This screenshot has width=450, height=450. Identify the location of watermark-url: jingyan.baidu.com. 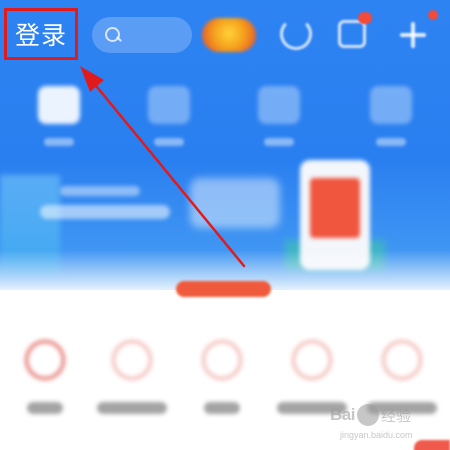
(376, 435).